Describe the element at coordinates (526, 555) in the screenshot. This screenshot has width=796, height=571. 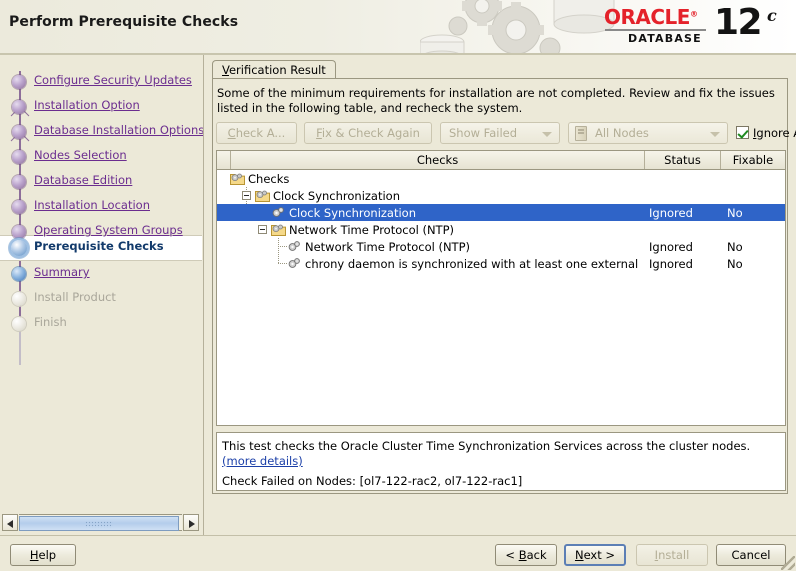
I see `back-button: < Back` at that location.